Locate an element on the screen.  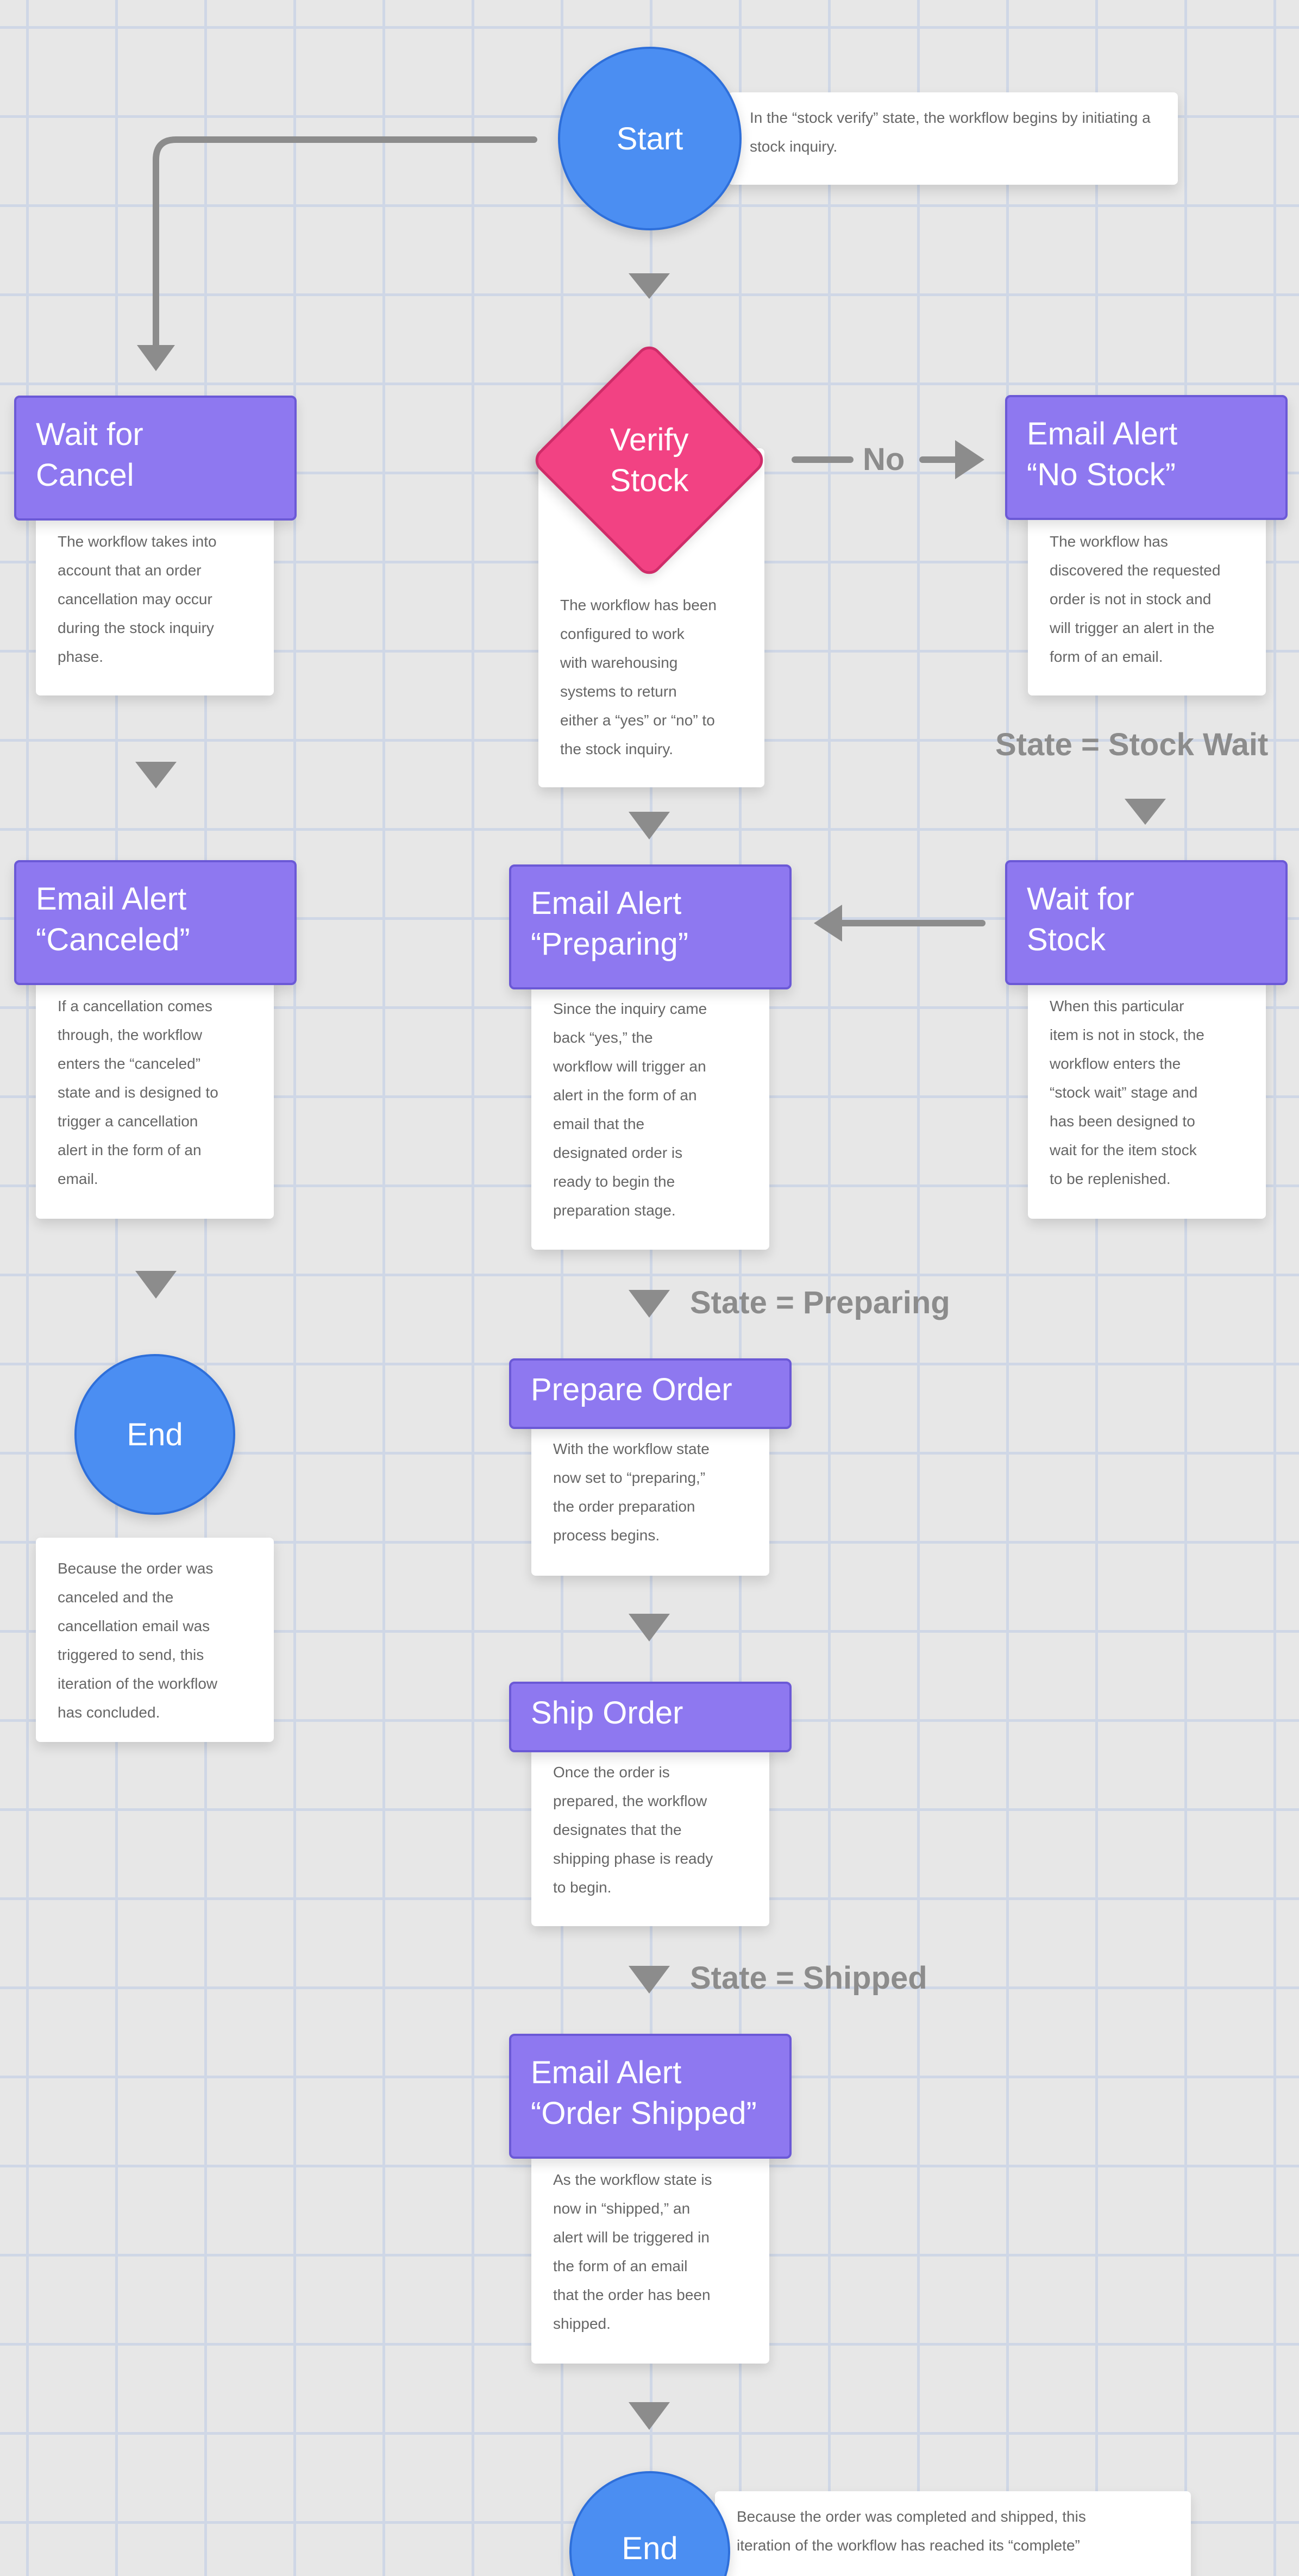
arrow-preparing-to-prepare-order is located at coordinates (649, 1304).